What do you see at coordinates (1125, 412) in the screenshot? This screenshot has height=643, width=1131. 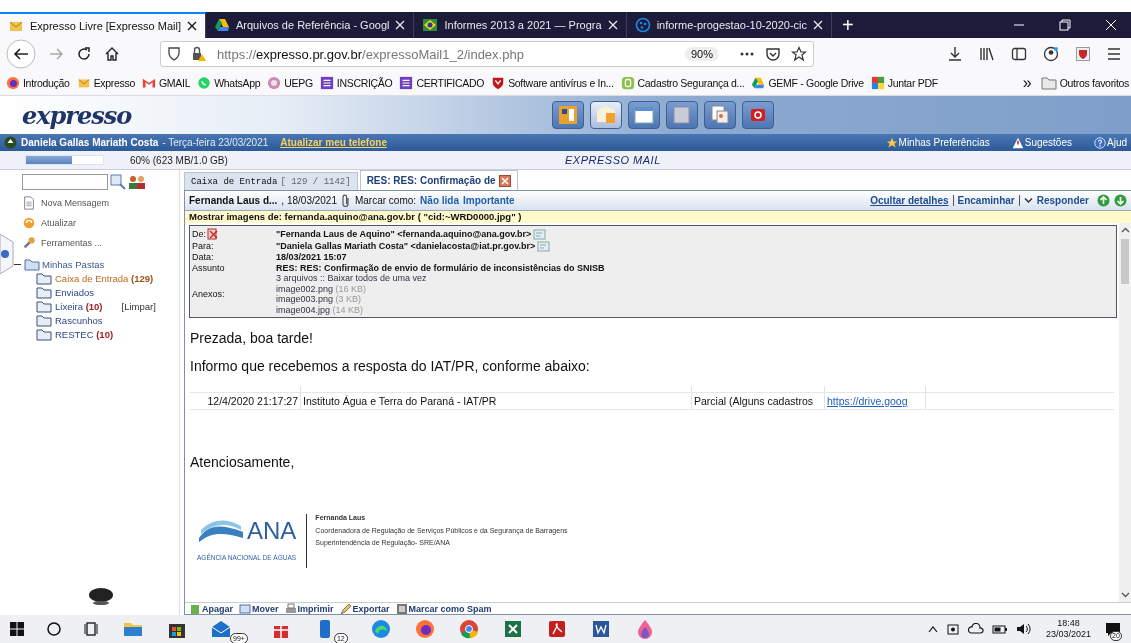 I see `scrollbar` at bounding box center [1125, 412].